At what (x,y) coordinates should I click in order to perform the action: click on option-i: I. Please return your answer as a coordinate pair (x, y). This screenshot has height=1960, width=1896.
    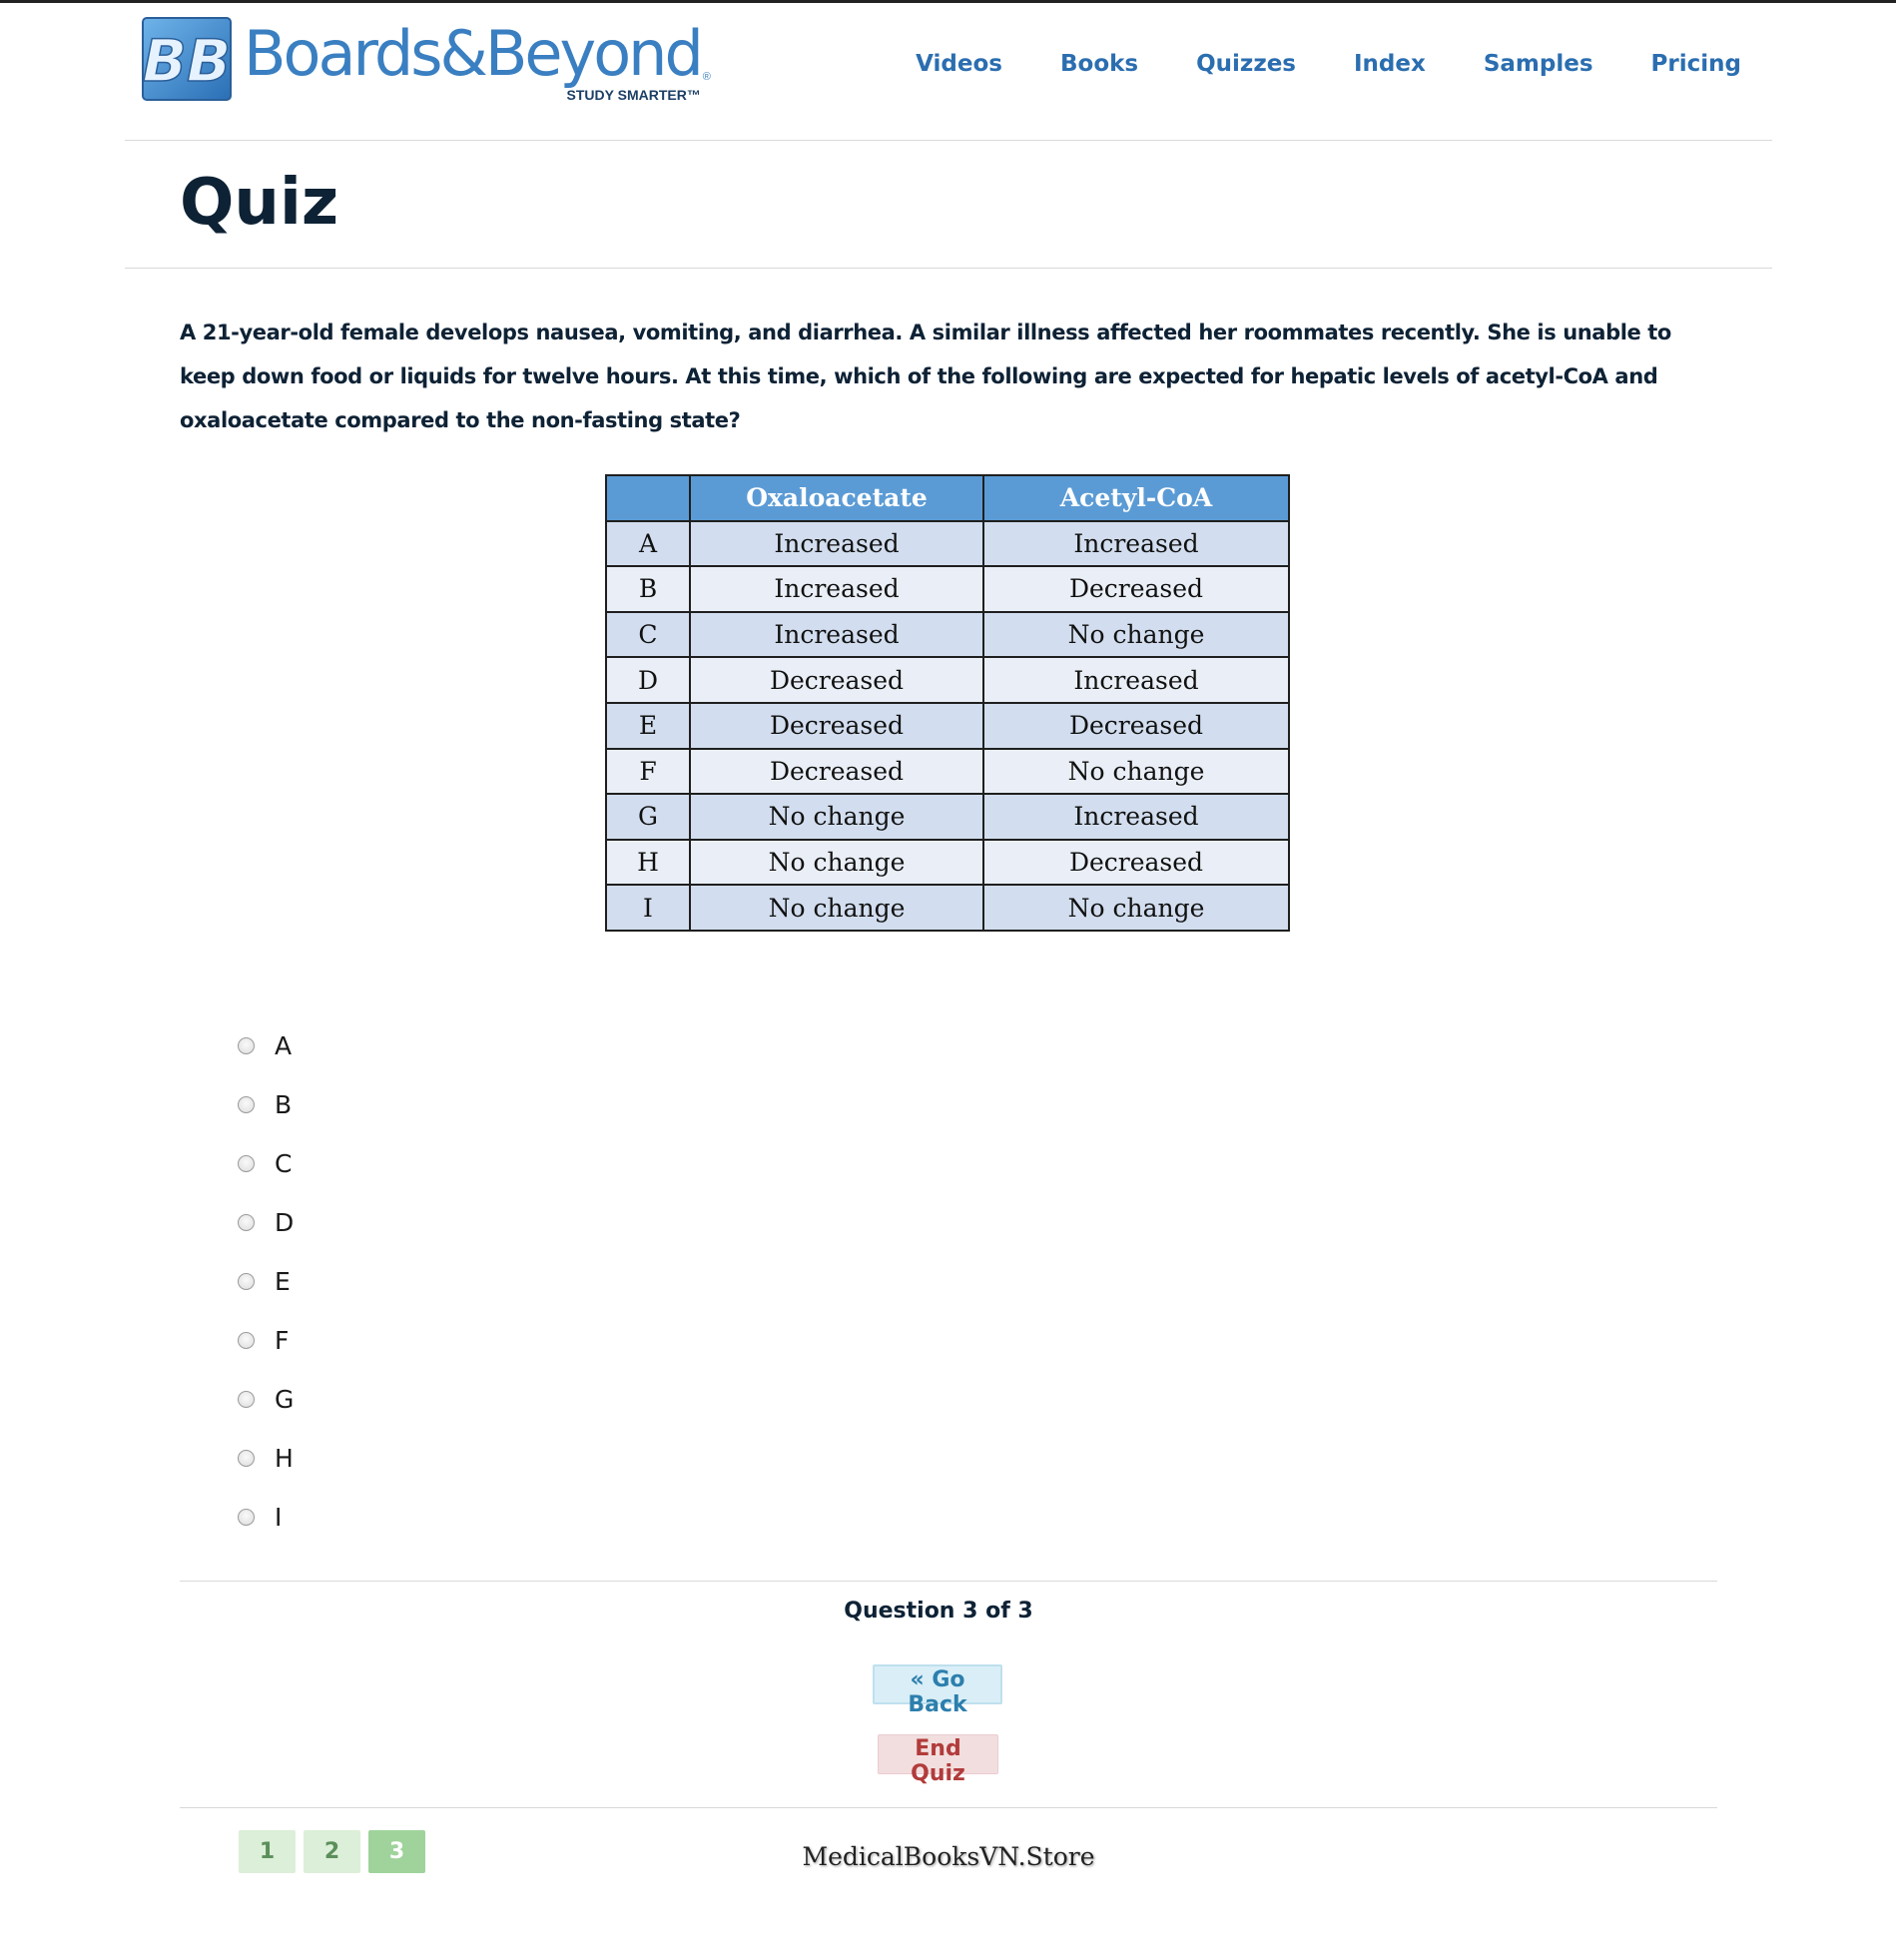
    Looking at the image, I should click on (266, 1517).